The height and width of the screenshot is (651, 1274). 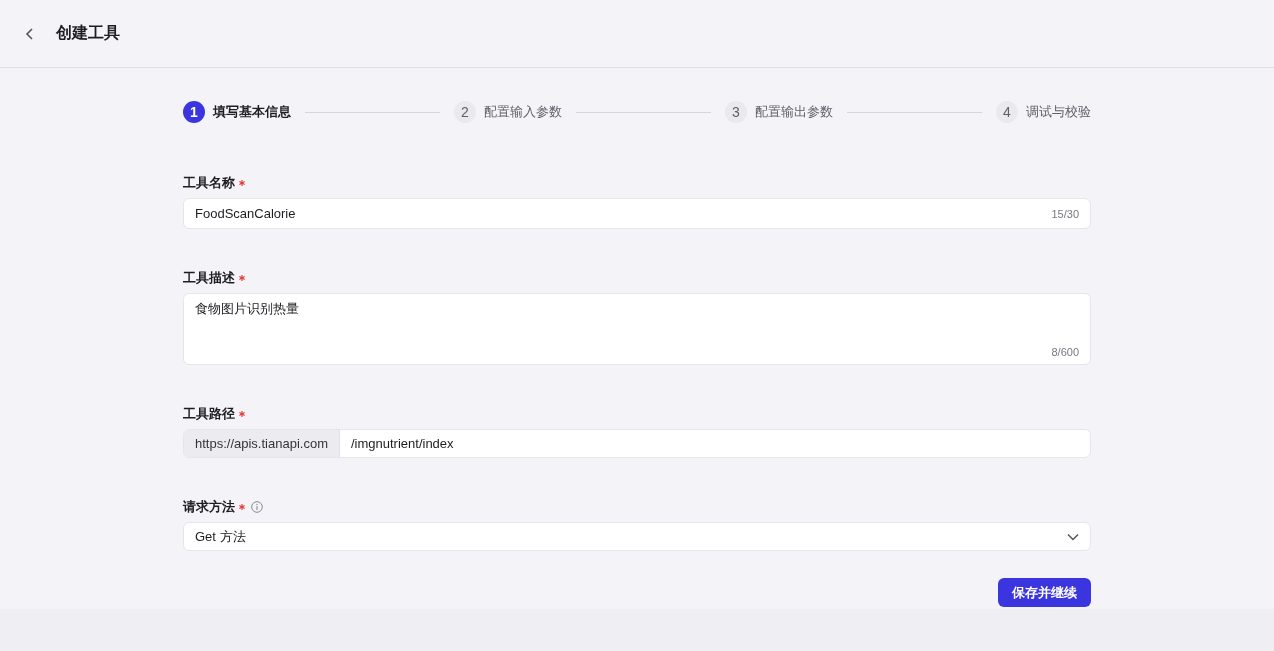 What do you see at coordinates (252, 112) in the screenshot?
I see `step-label: 填写基本信息` at bounding box center [252, 112].